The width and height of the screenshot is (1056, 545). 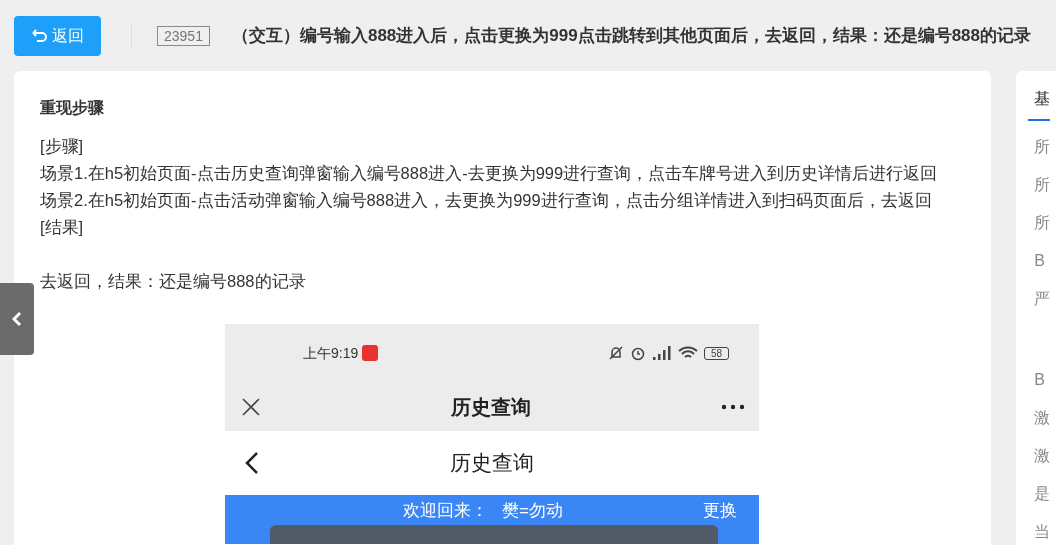 I want to click on back-button: 返回, so click(x=57, y=35).